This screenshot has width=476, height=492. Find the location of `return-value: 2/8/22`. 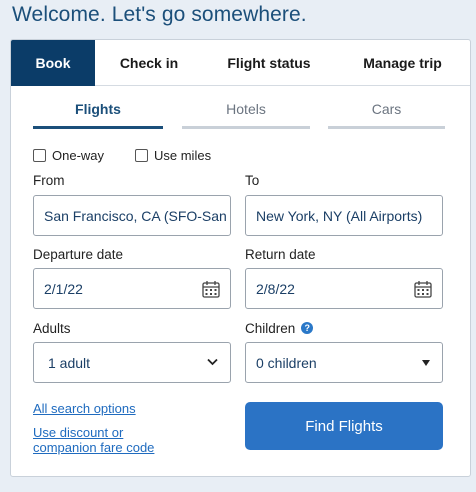

return-value: 2/8/22 is located at coordinates (275, 288).